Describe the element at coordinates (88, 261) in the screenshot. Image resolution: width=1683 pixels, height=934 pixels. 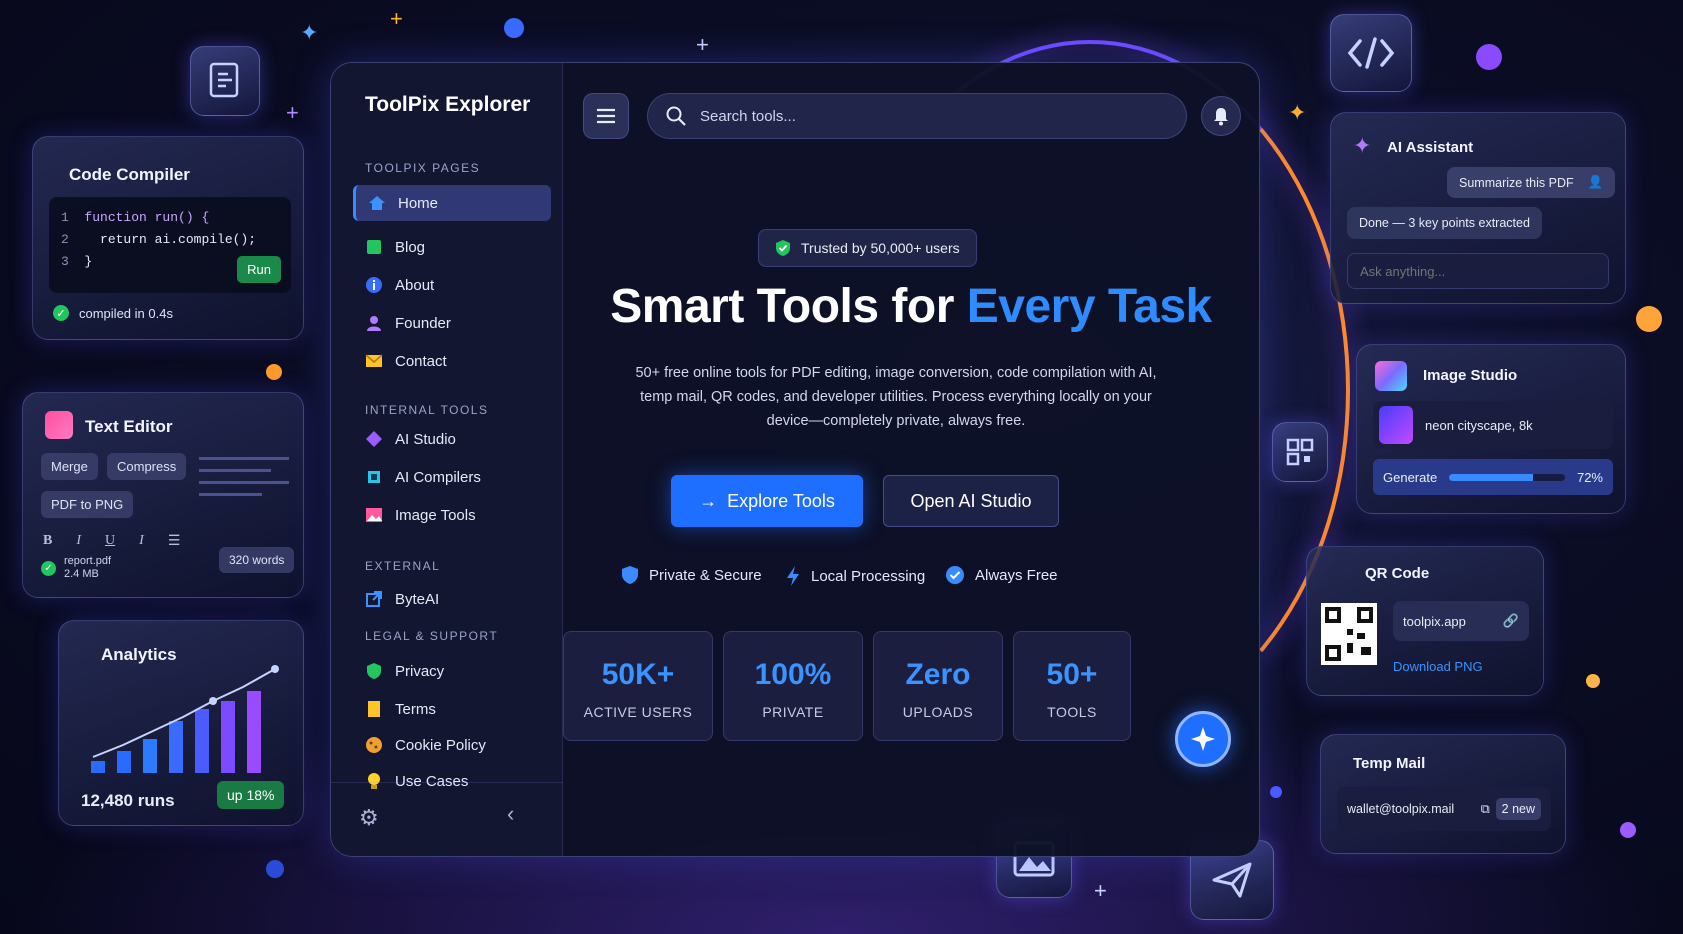
I see `code-line: }` at that location.